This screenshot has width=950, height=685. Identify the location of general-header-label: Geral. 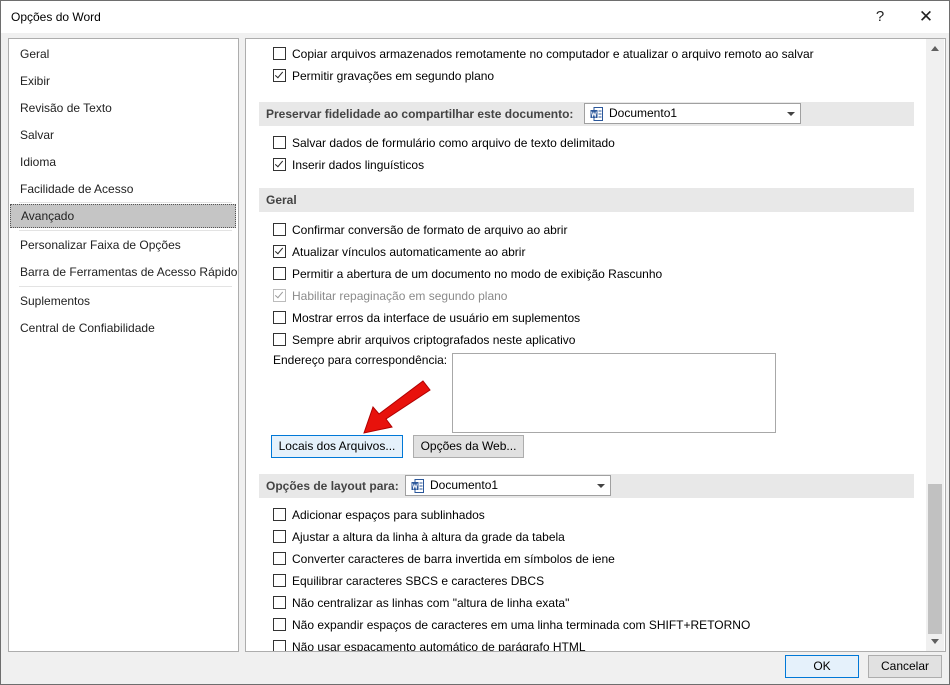
(281, 200).